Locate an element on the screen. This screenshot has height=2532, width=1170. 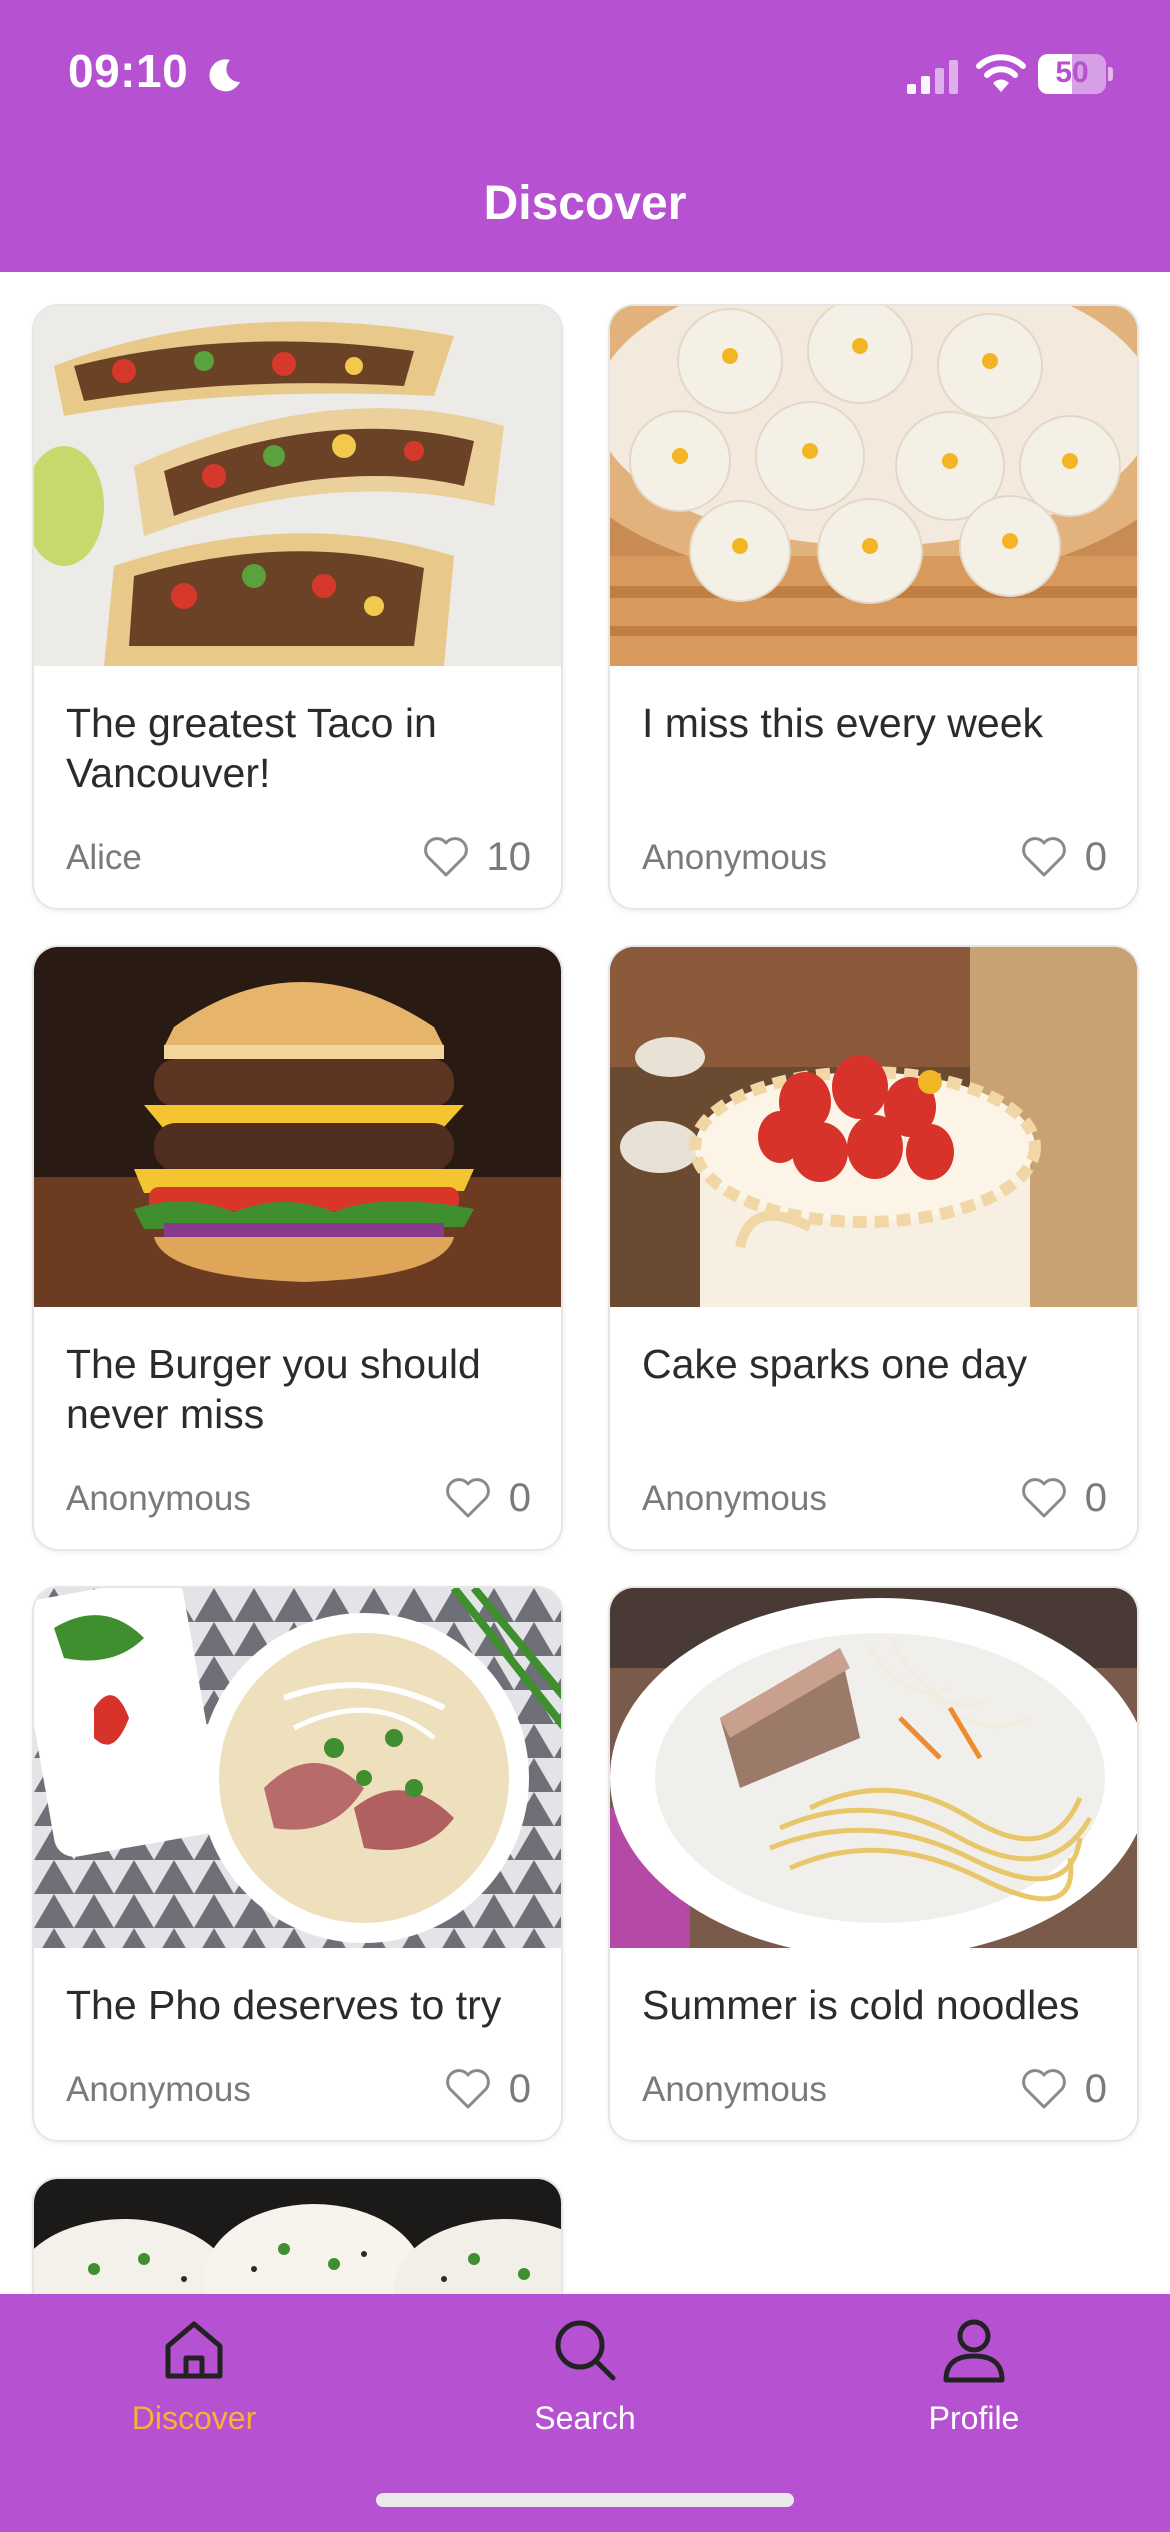
status-time: 09:10 is located at coordinates (128, 71).